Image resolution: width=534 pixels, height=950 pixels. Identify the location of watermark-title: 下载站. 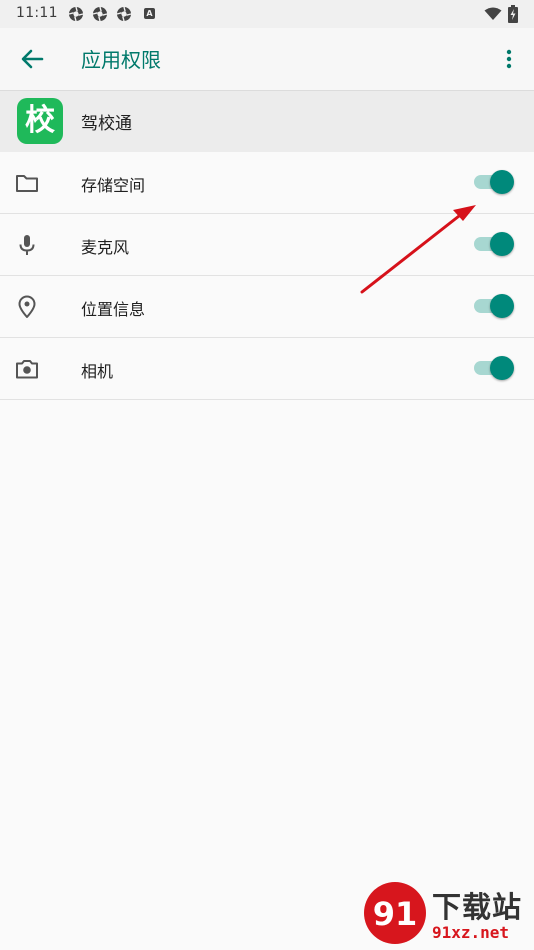
(477, 907).